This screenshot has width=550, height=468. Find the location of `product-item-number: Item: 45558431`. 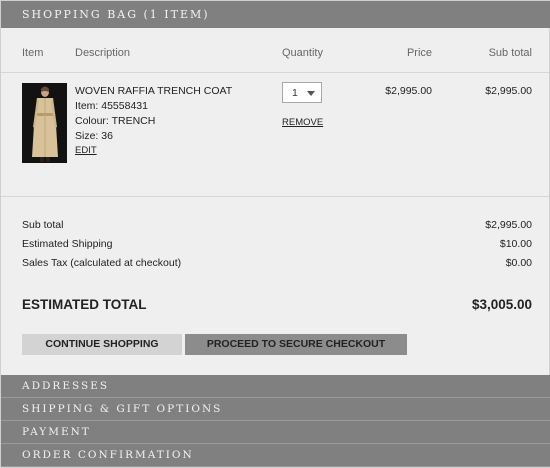

product-item-number: Item: 45558431 is located at coordinates (111, 106).